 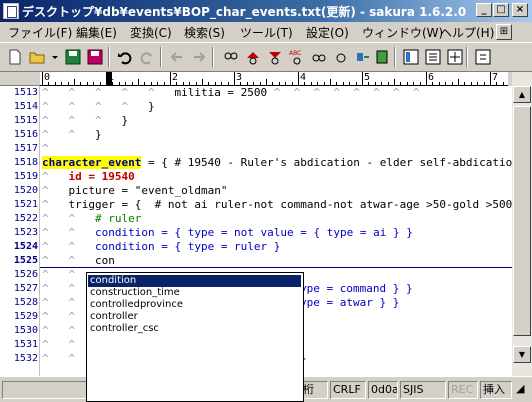 I want to click on scroll-down-button: ▼, so click(x=522, y=354).